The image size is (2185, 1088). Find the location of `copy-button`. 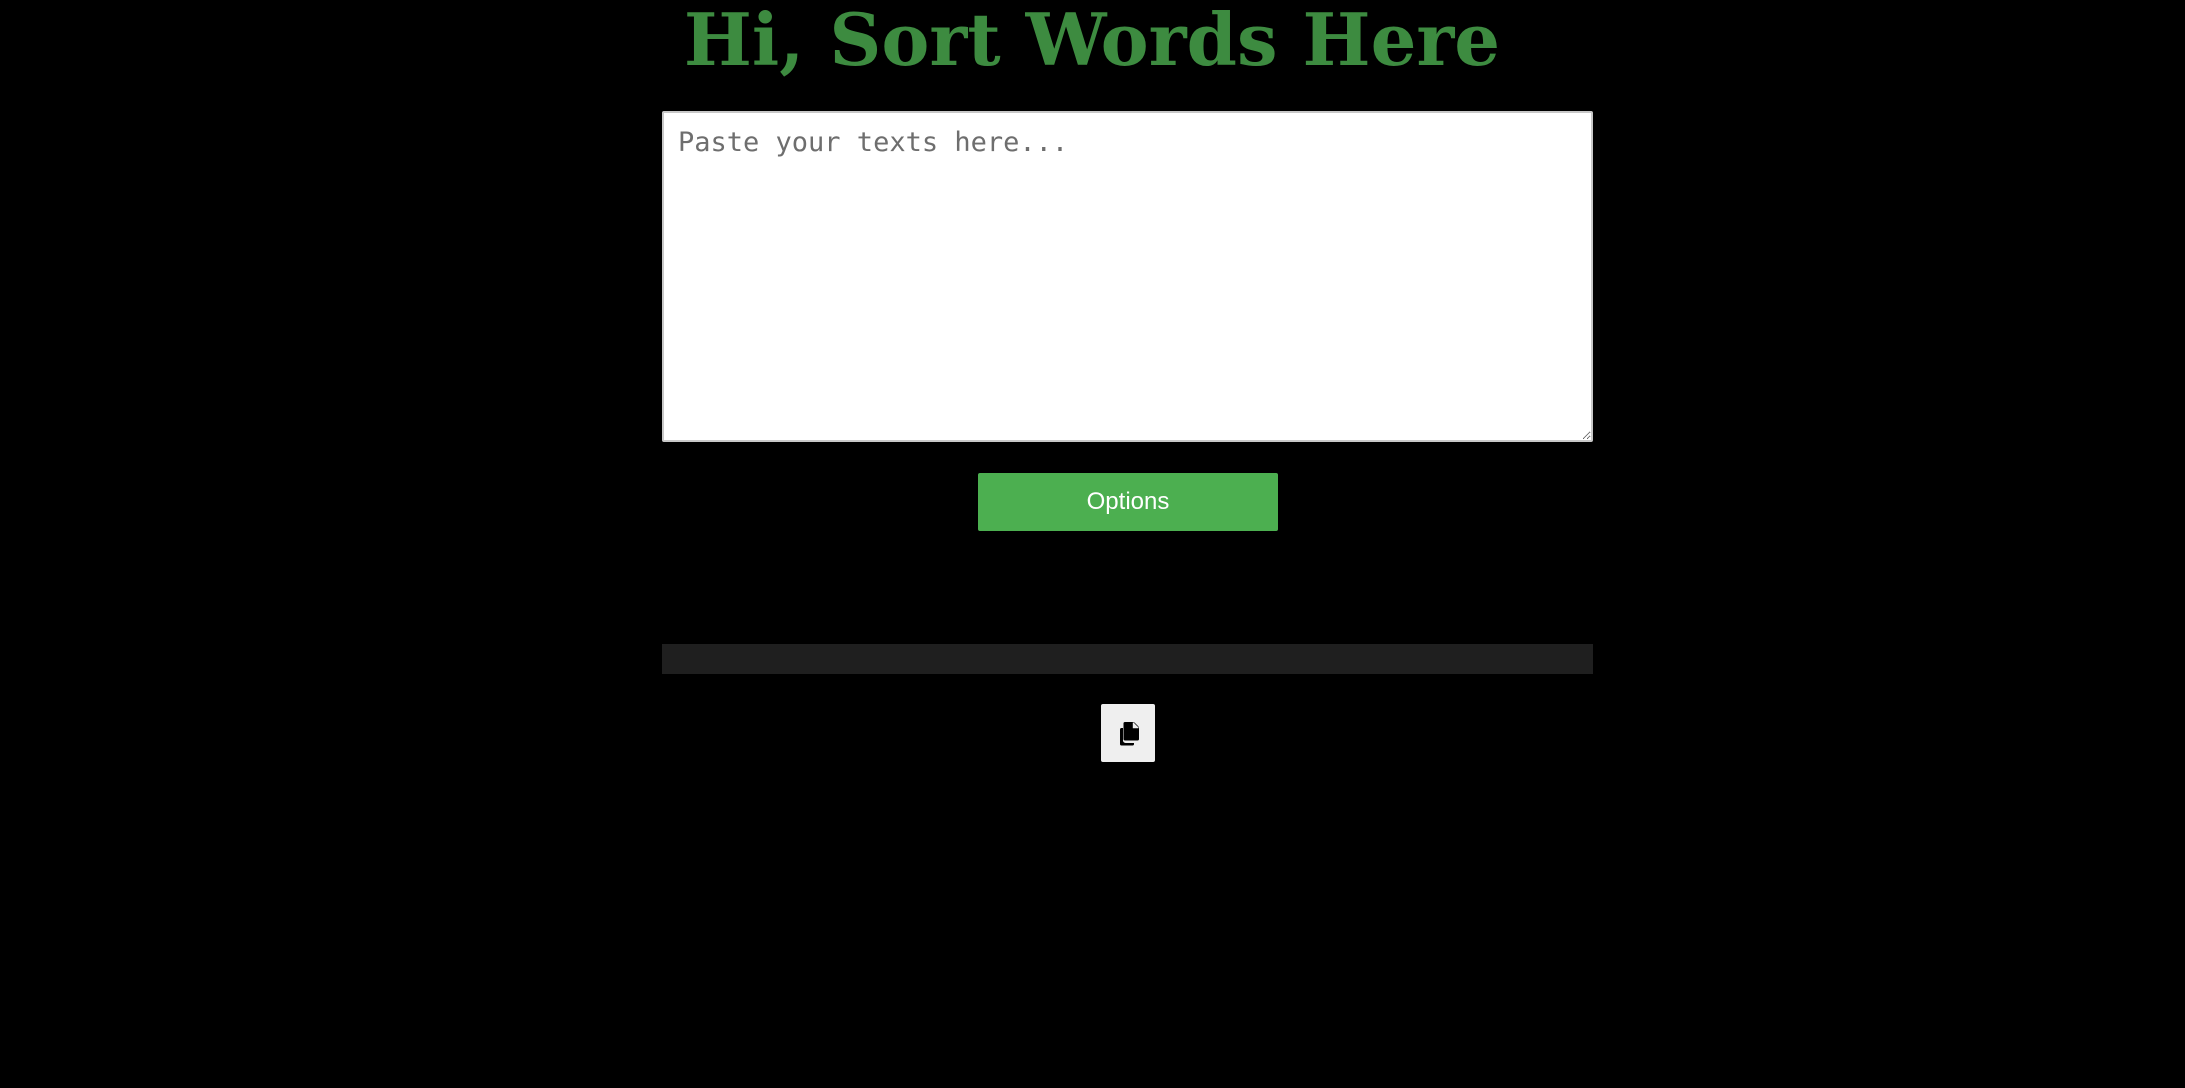

copy-button is located at coordinates (1128, 733).